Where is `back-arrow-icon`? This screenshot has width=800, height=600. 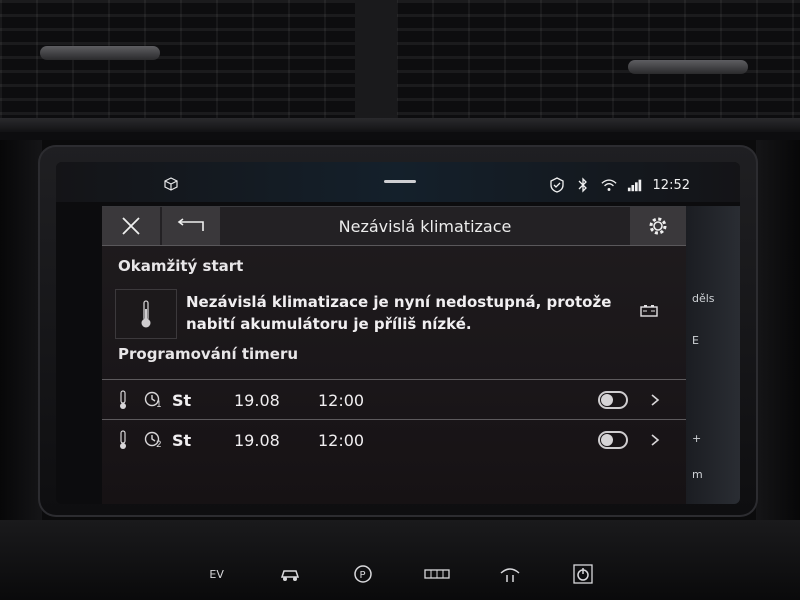 back-arrow-icon is located at coordinates (190, 224).